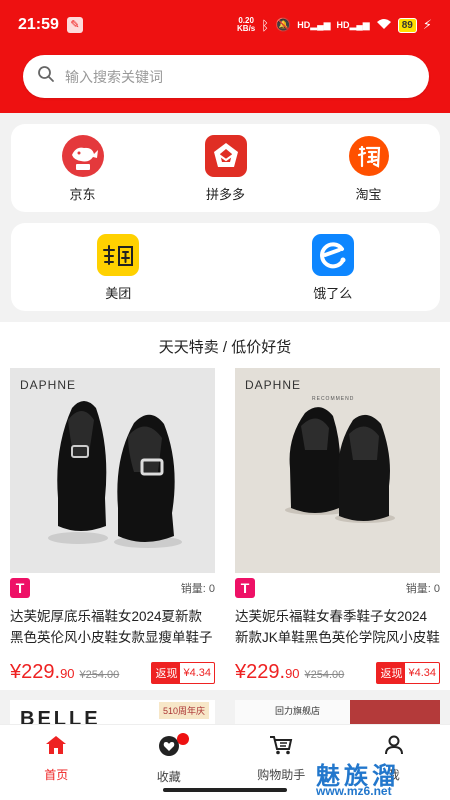 The image size is (450, 800). What do you see at coordinates (74, 25) in the screenshot?
I see `wrench-icon: ✎` at bounding box center [74, 25].